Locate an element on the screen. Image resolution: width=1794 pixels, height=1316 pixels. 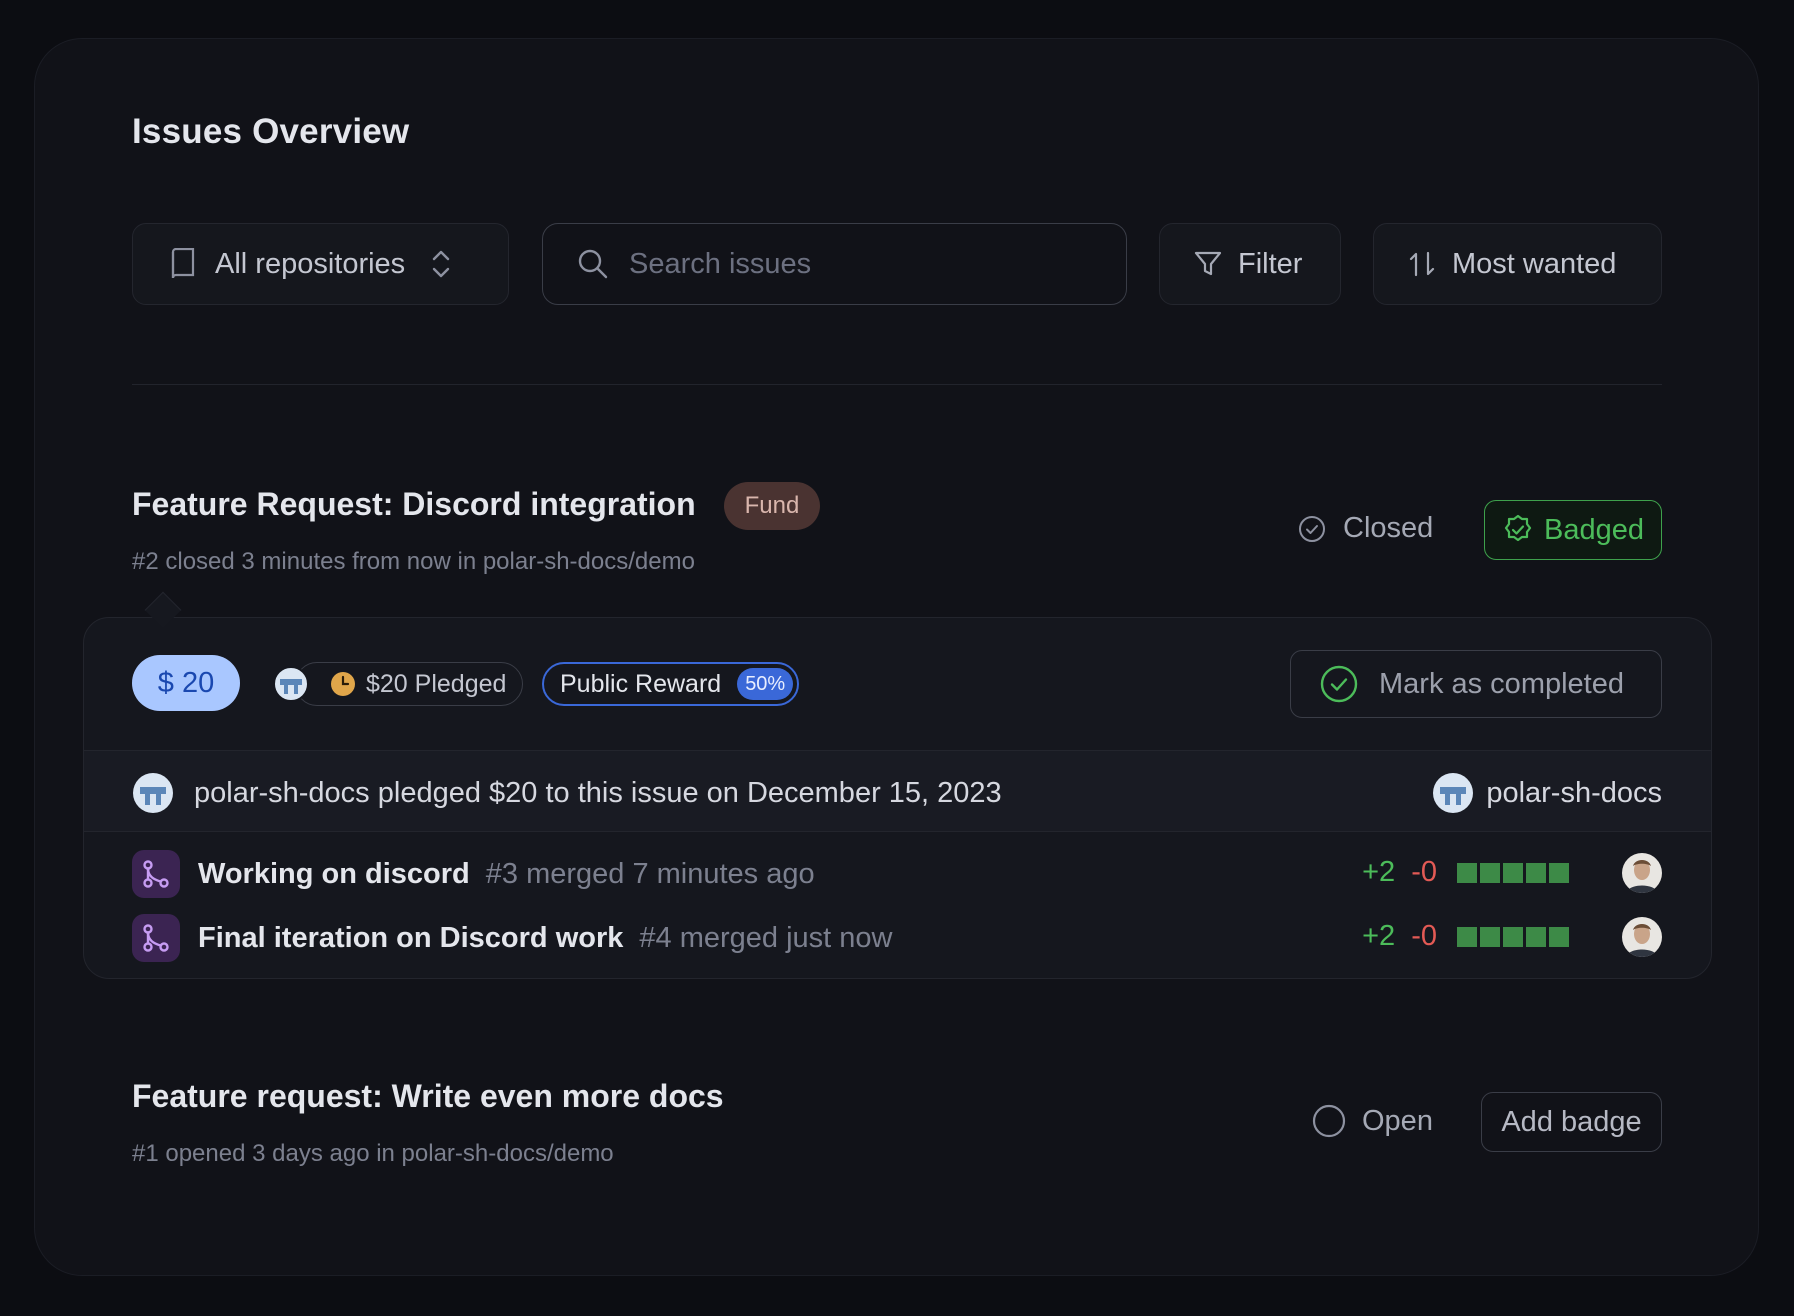
pledged-label: $20 Pledged is located at coordinates (436, 683).